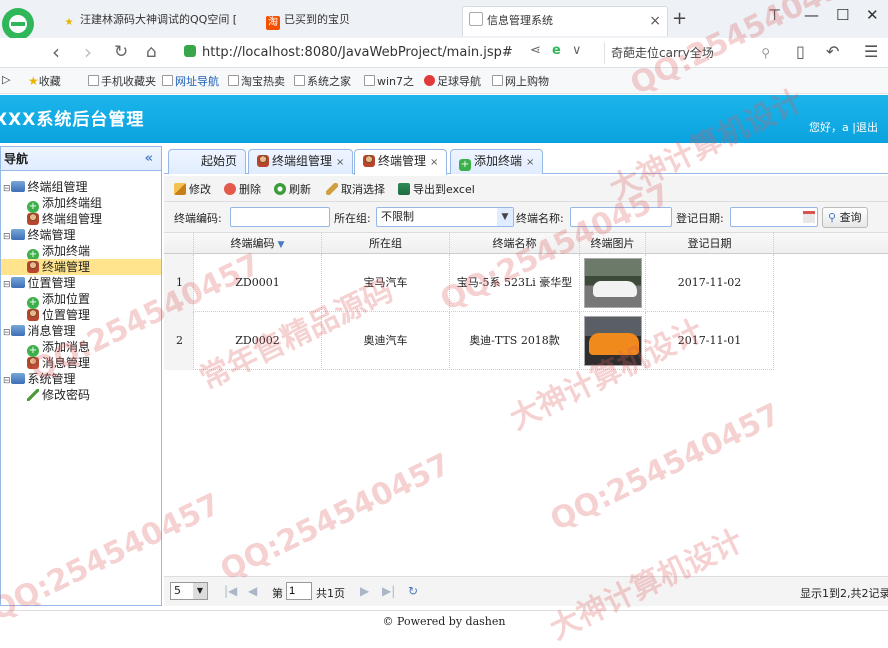 This screenshot has height=648, width=888. What do you see at coordinates (436, 189) in the screenshot?
I see `export-excel-button: 导出到excel` at bounding box center [436, 189].